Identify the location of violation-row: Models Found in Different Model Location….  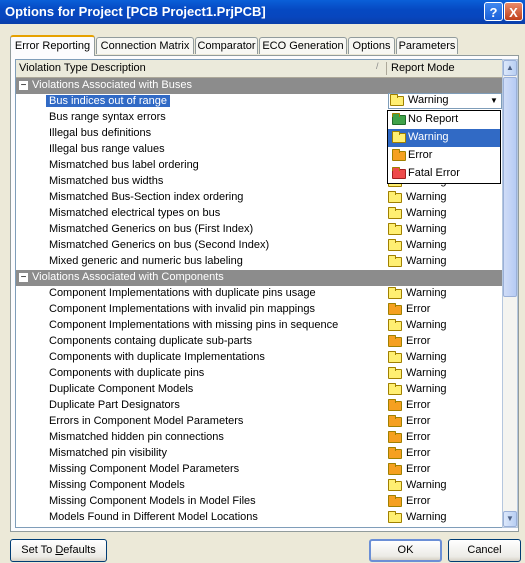
(259, 518).